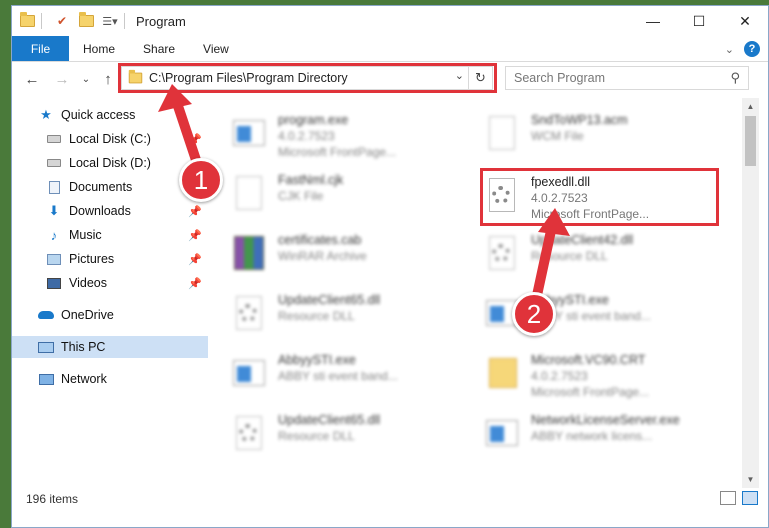 This screenshot has height=528, width=769. What do you see at coordinates (729, 49) in the screenshot?
I see `expand-ribbon-icon: ⌄` at bounding box center [729, 49].